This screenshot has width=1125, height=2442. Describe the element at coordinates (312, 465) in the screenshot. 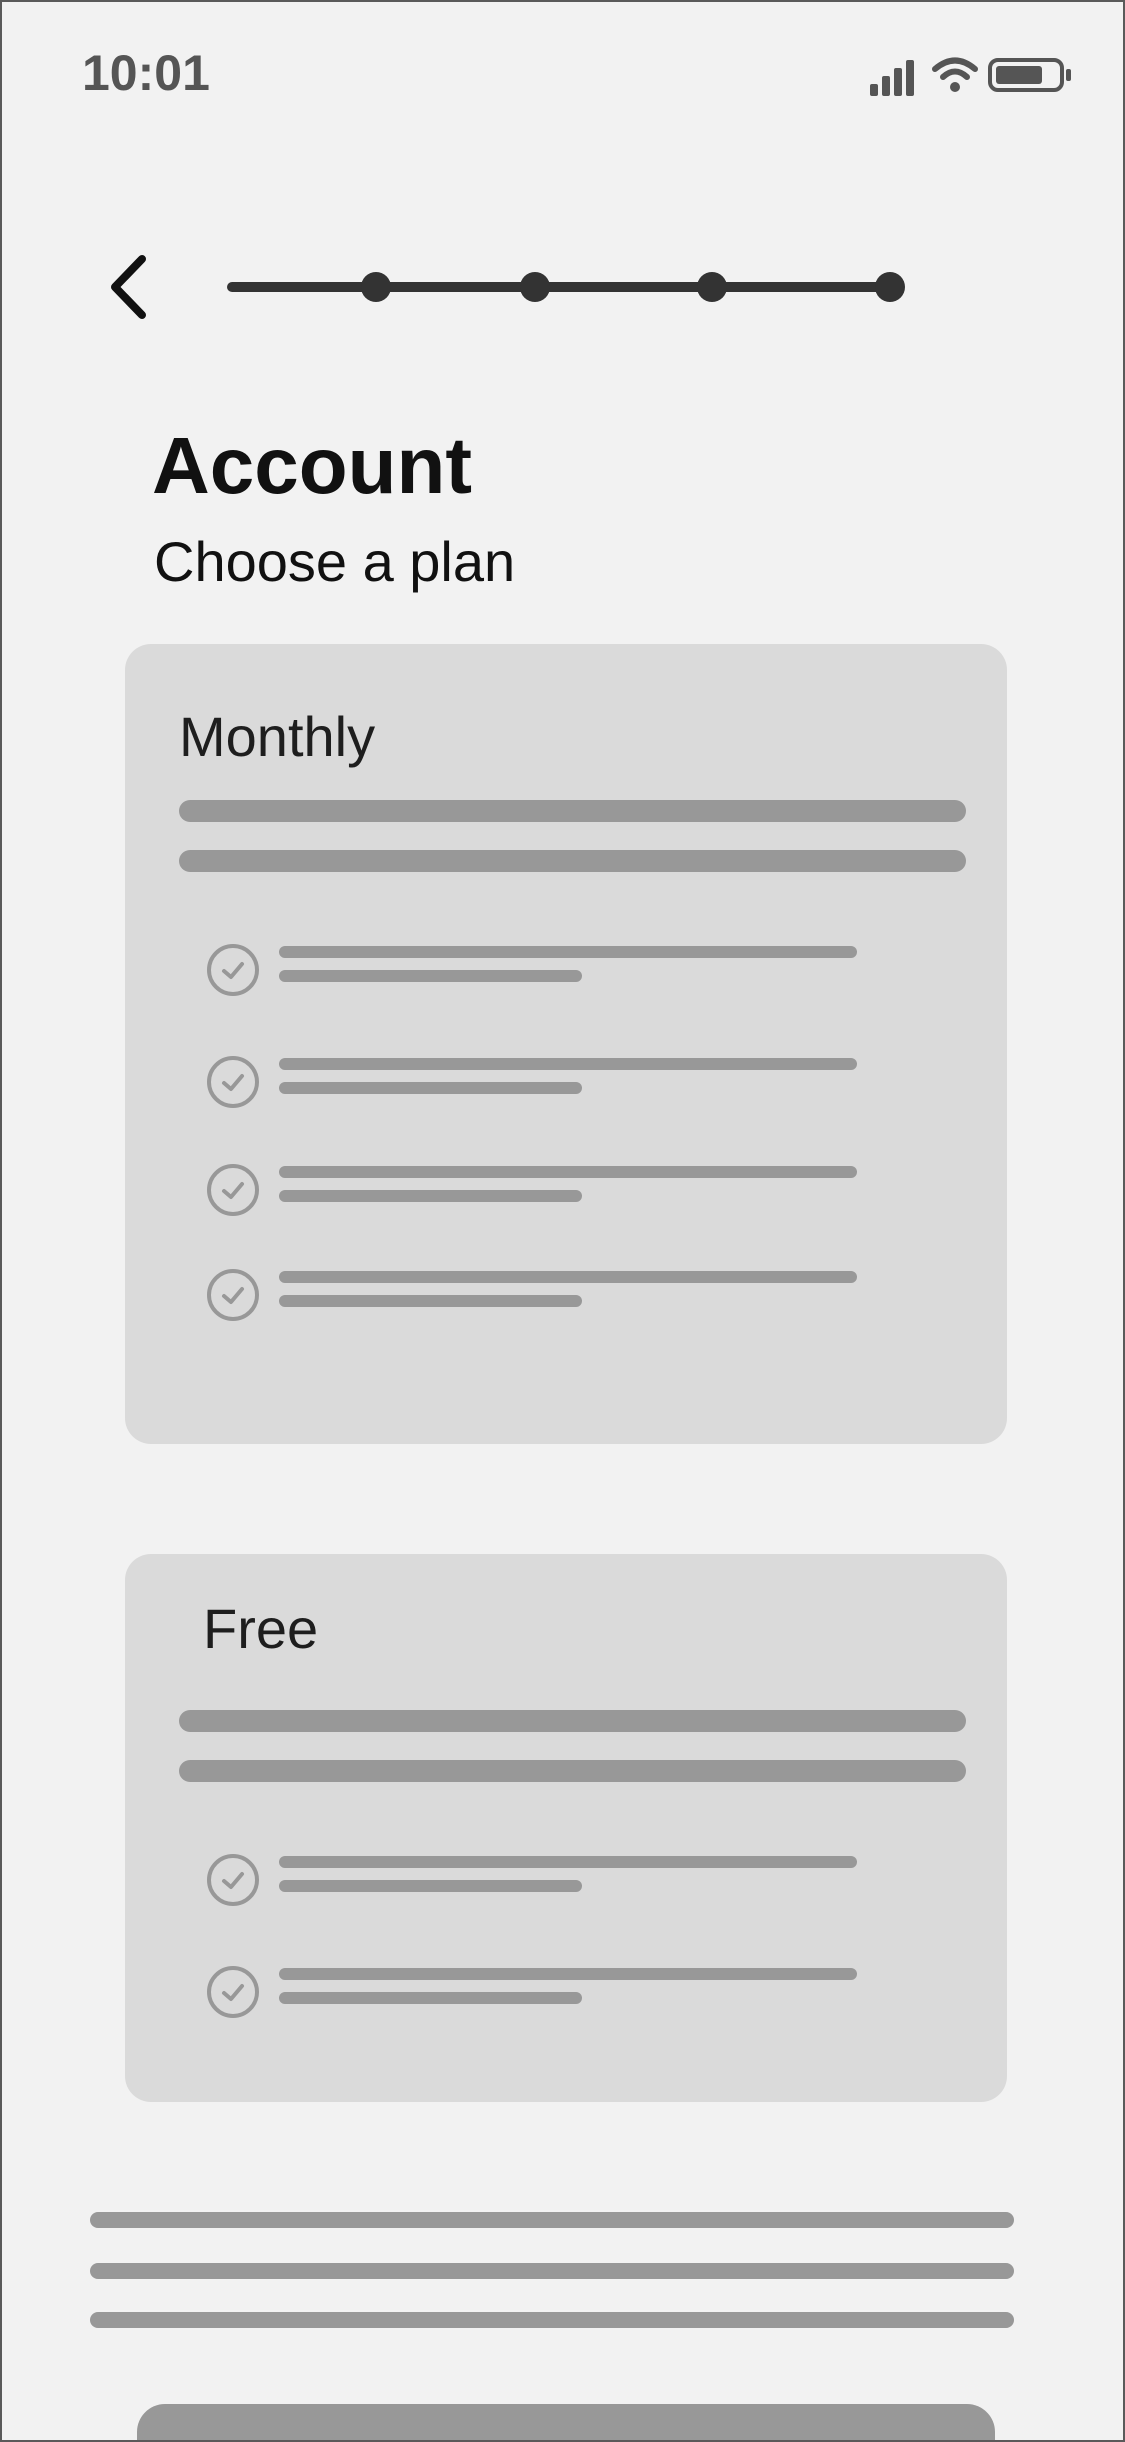

I see `page-title: Account` at that location.